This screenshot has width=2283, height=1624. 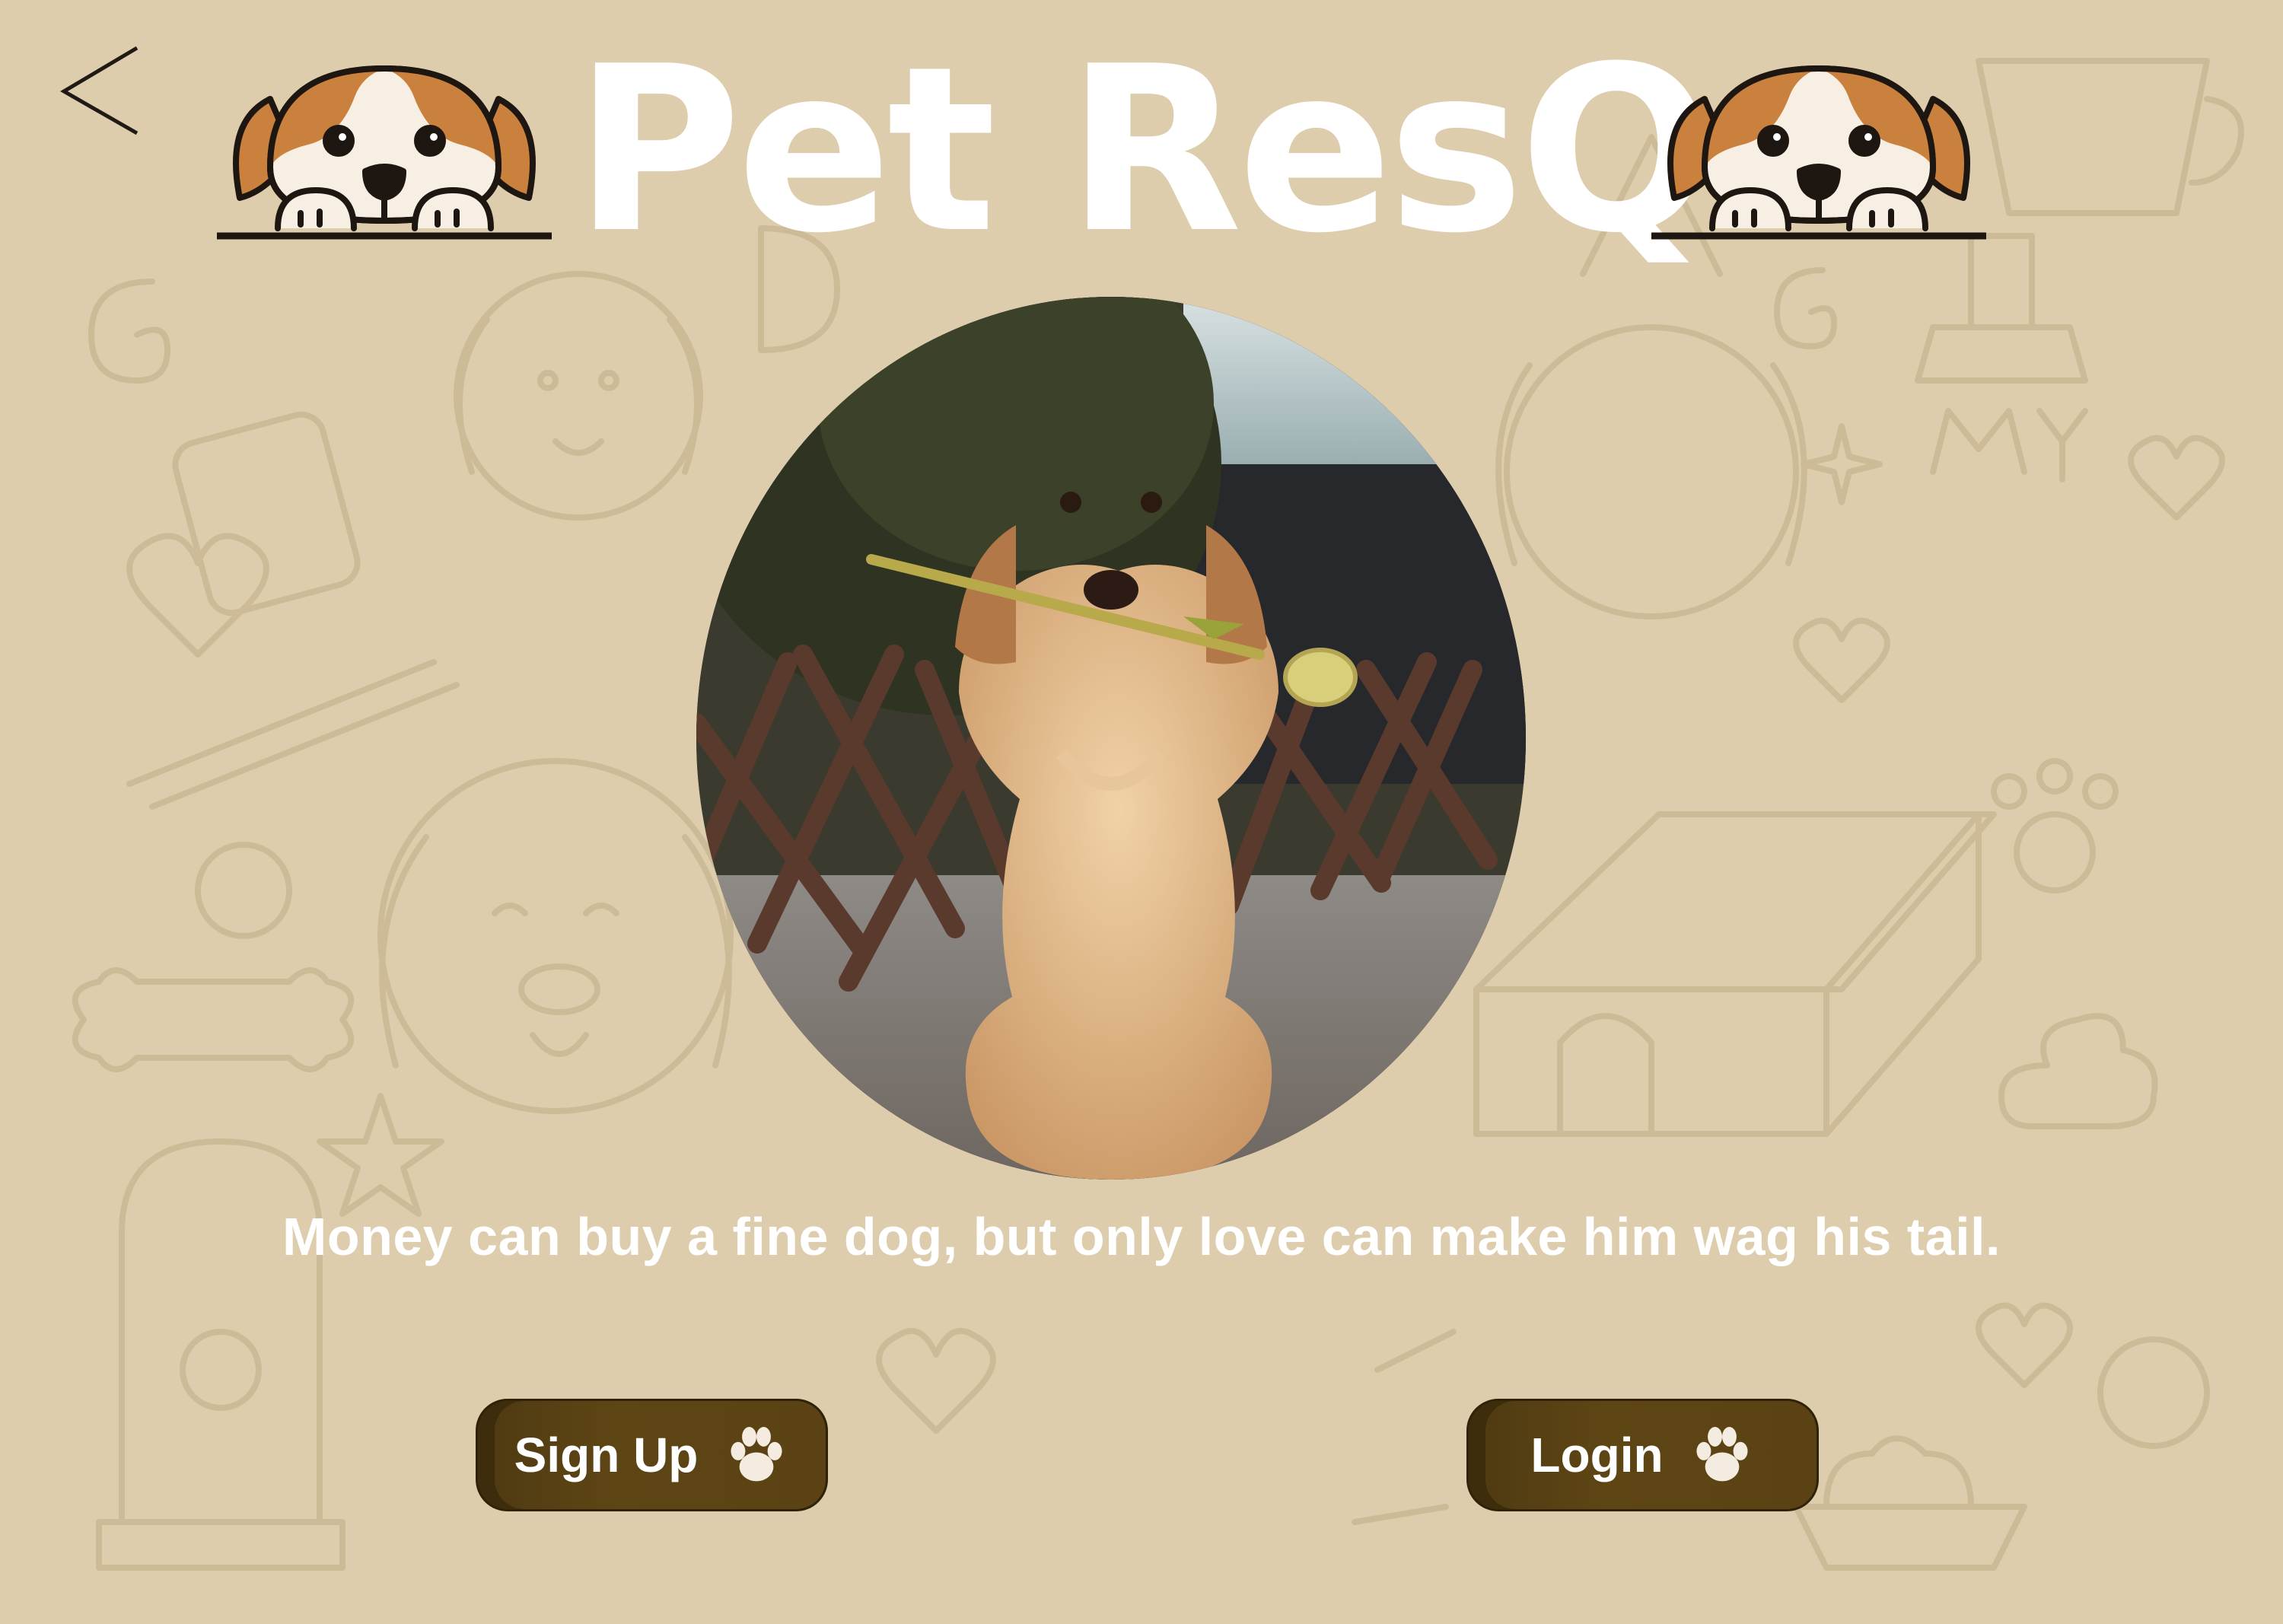 What do you see at coordinates (606, 1455) in the screenshot?
I see `sign-up-button-label: Sign Up` at bounding box center [606, 1455].